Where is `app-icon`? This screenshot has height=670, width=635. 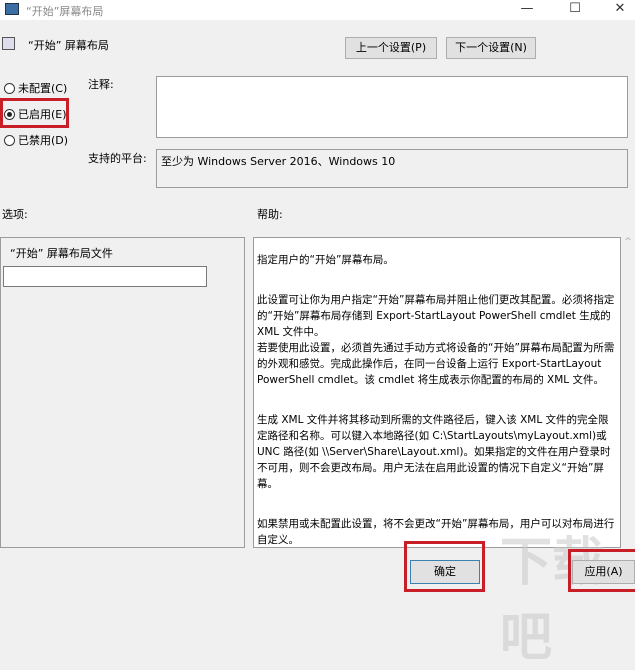 app-icon is located at coordinates (12, 9).